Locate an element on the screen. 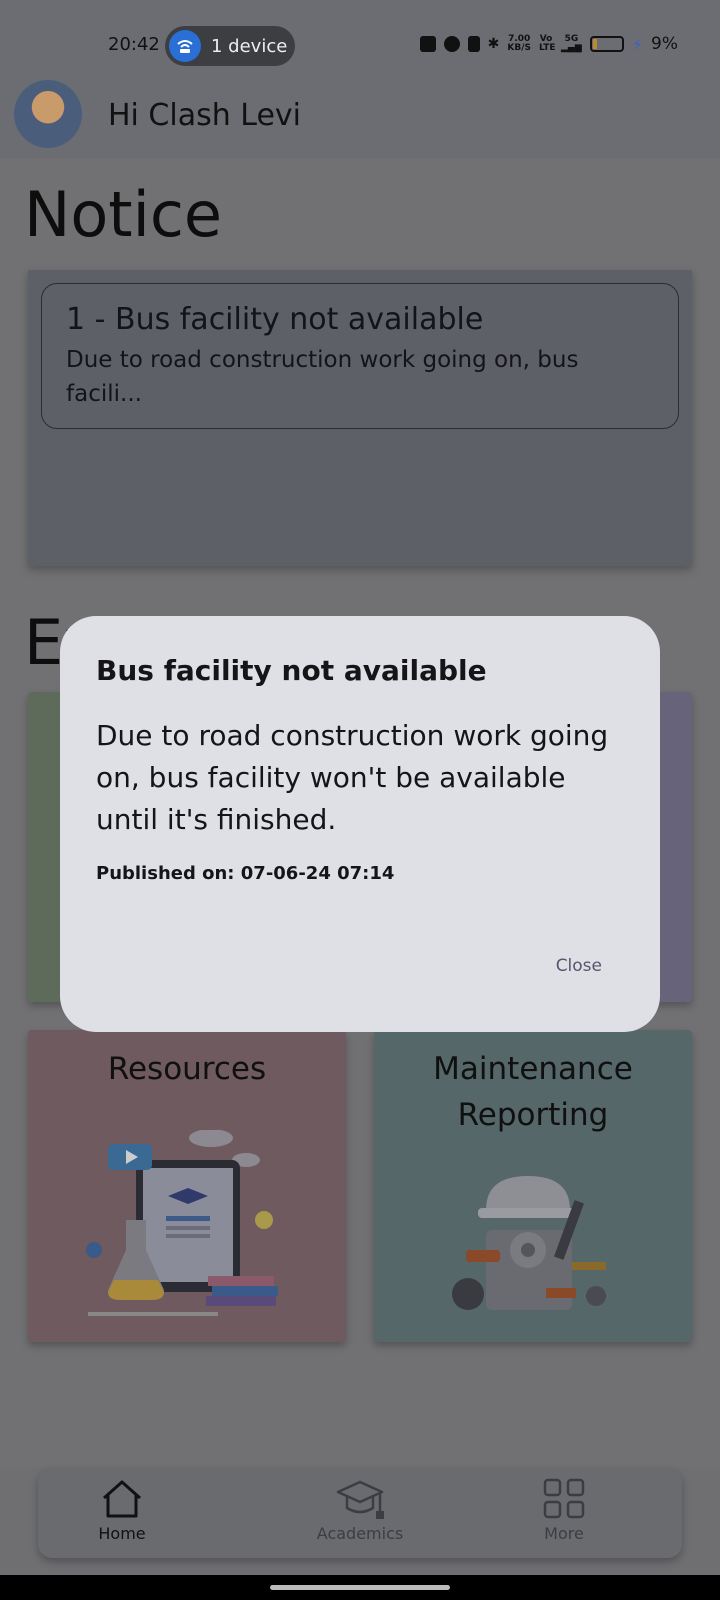 The height and width of the screenshot is (1600, 720). notice-section-title: Notice is located at coordinates (123, 214).